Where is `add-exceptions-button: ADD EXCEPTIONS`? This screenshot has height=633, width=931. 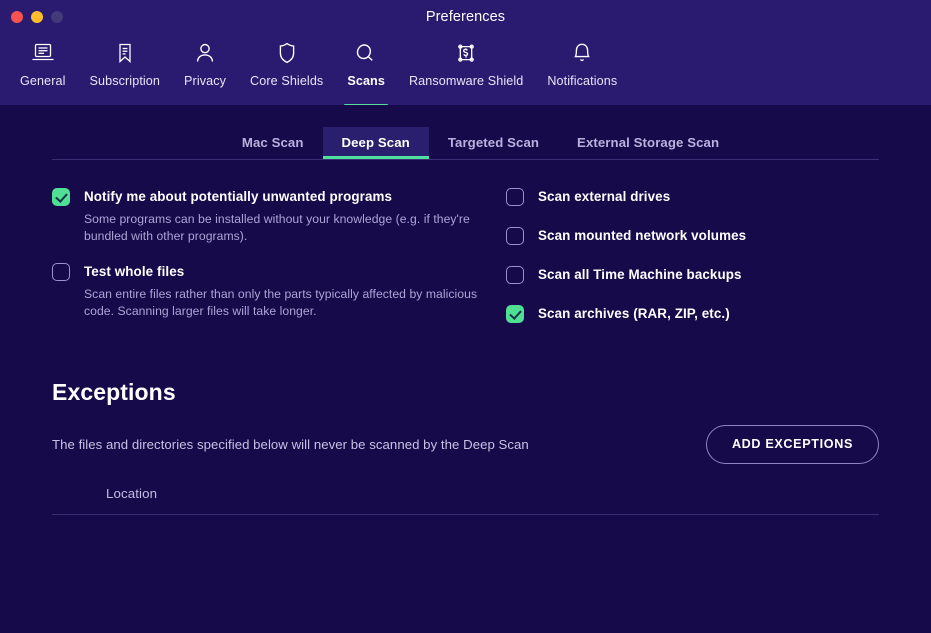
add-exceptions-button: ADD EXCEPTIONS is located at coordinates (792, 444).